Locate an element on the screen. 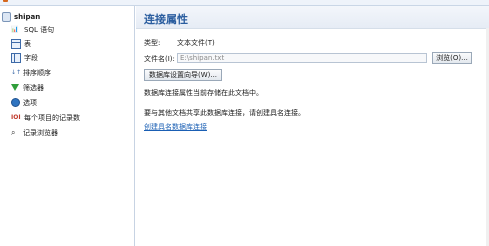  sidebar-root-shipan: shipan is located at coordinates (21, 16).